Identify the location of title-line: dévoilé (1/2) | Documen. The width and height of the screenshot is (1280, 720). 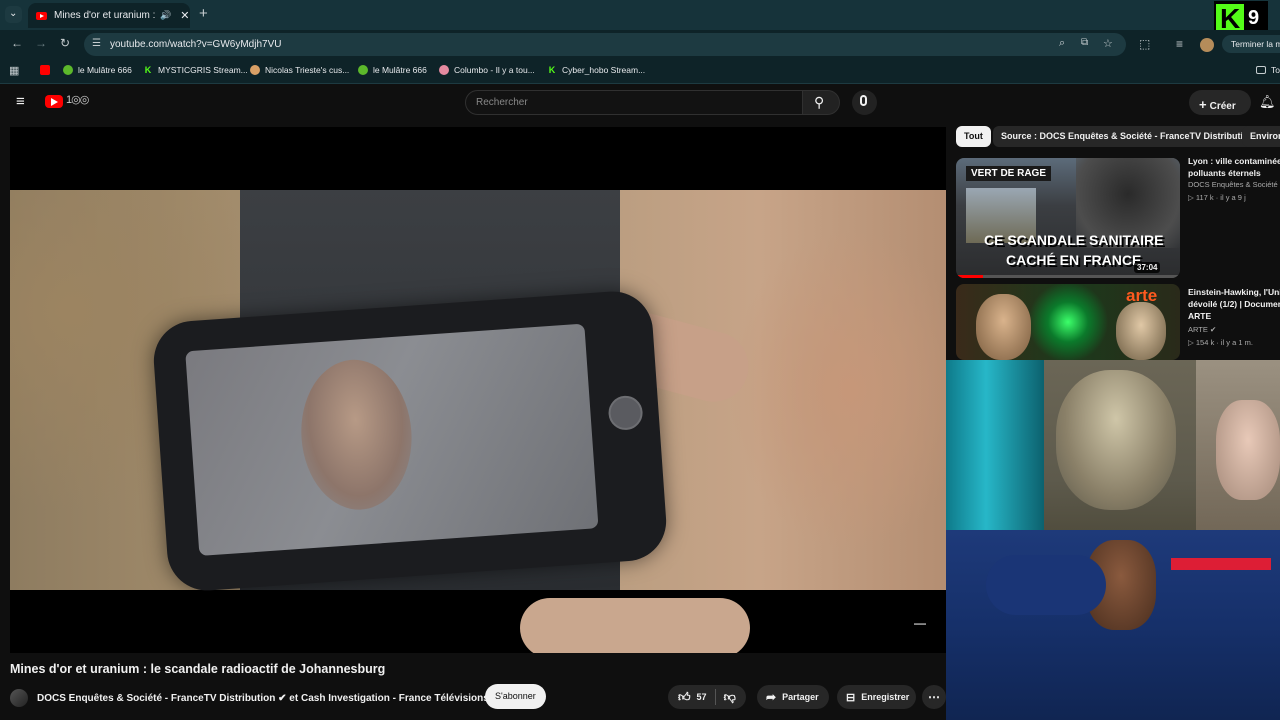
(1234, 304).